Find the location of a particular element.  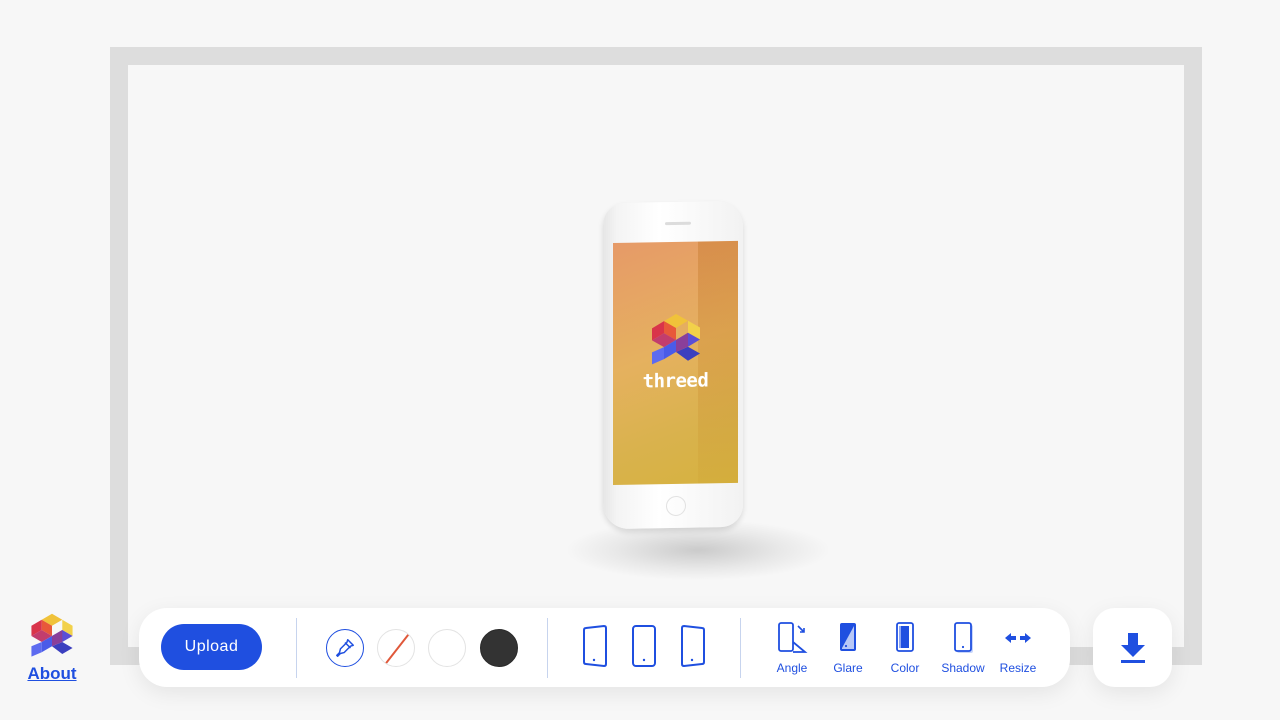

swatch-dark is located at coordinates (499, 648).